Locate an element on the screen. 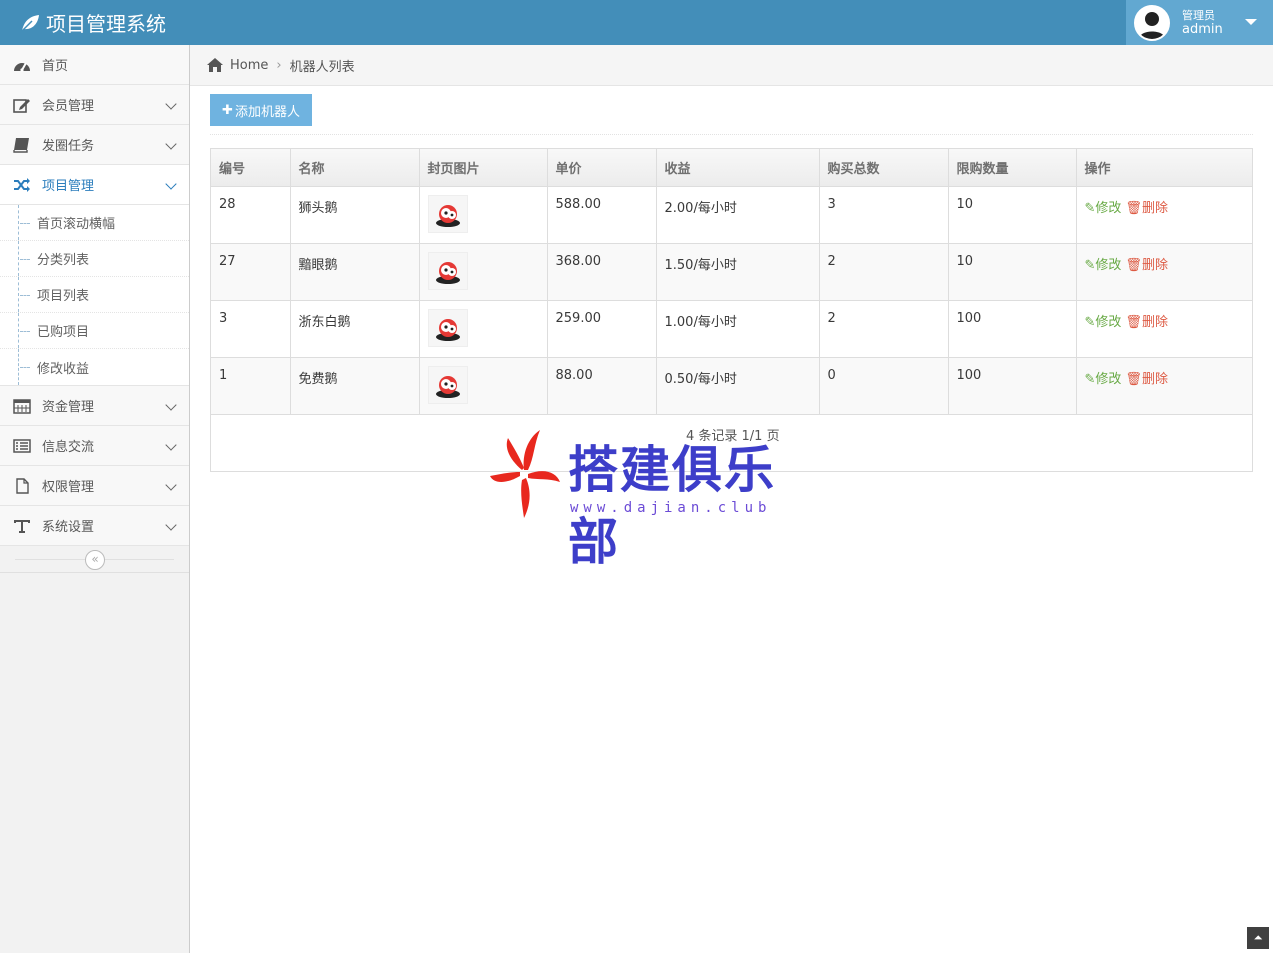 The image size is (1273, 953). submenu-item-purchased: 已购项目 is located at coordinates (94, 331).